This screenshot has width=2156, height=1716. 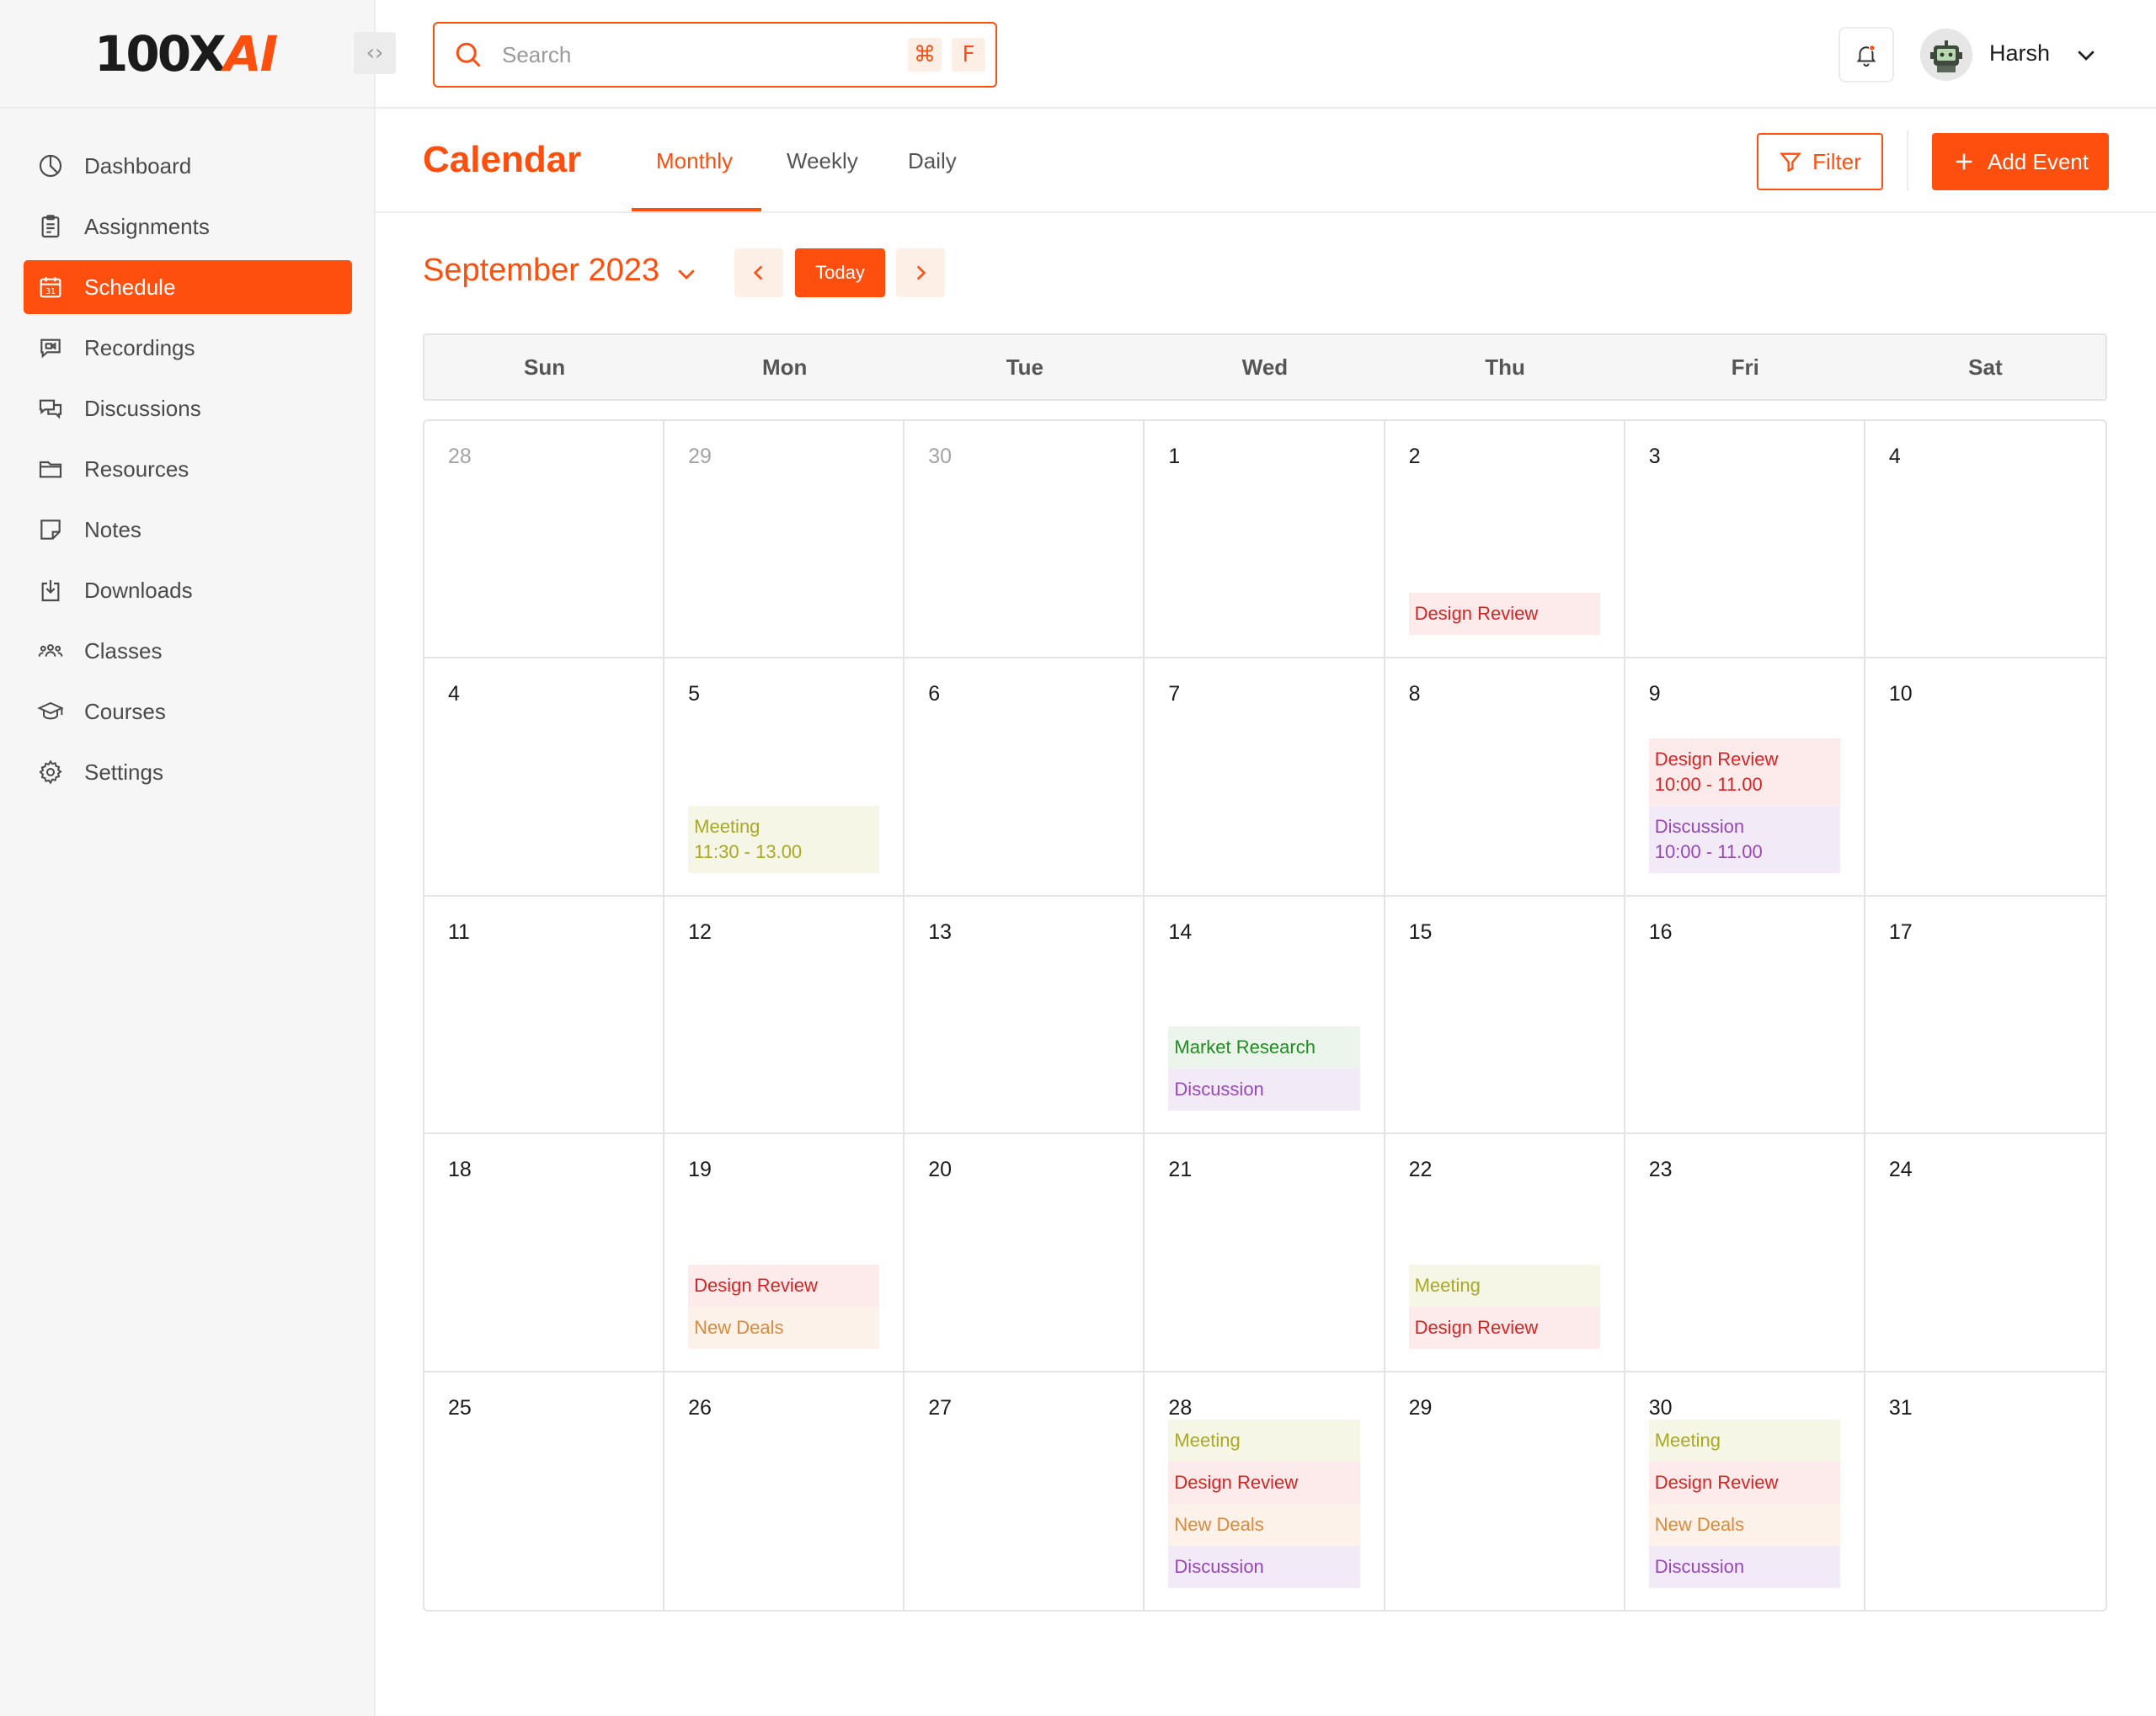 I want to click on graduation-cap-icon, so click(x=50, y=710).